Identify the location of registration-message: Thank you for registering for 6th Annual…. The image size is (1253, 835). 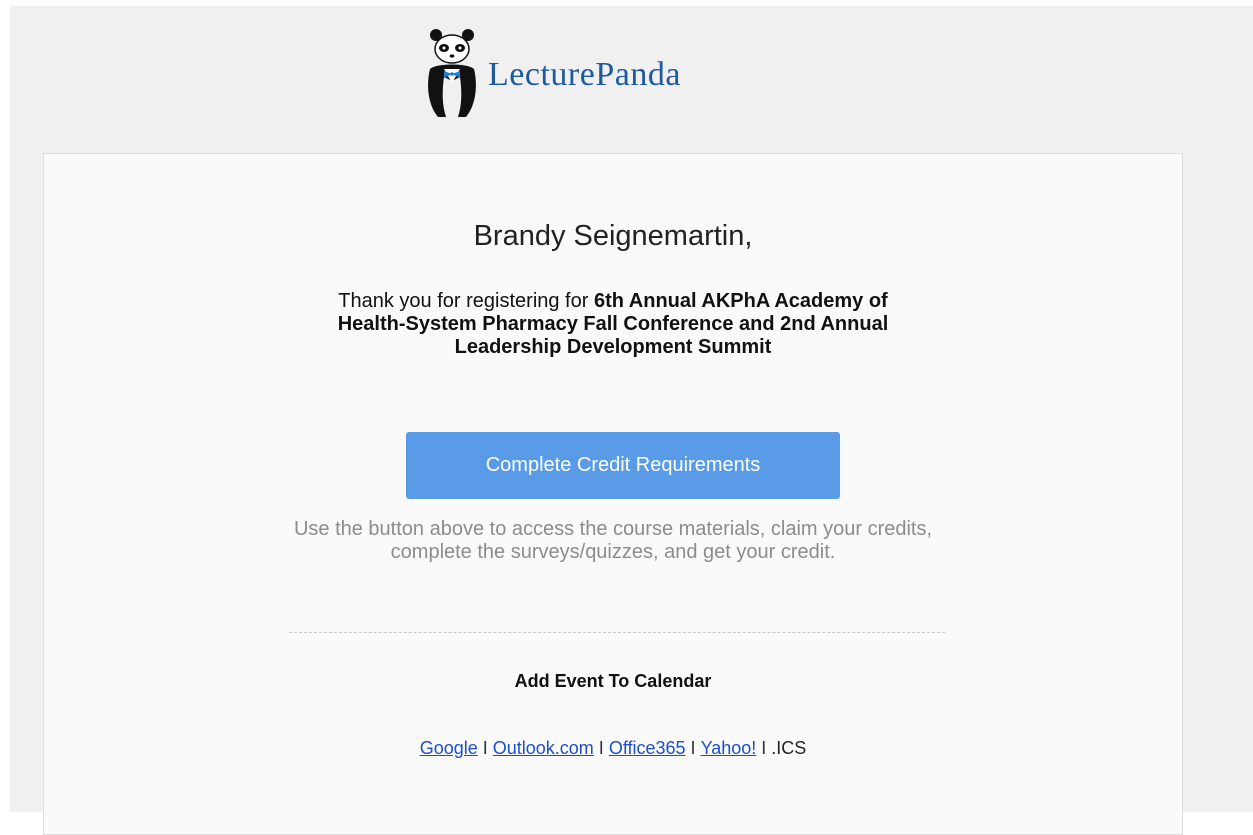
(613, 324).